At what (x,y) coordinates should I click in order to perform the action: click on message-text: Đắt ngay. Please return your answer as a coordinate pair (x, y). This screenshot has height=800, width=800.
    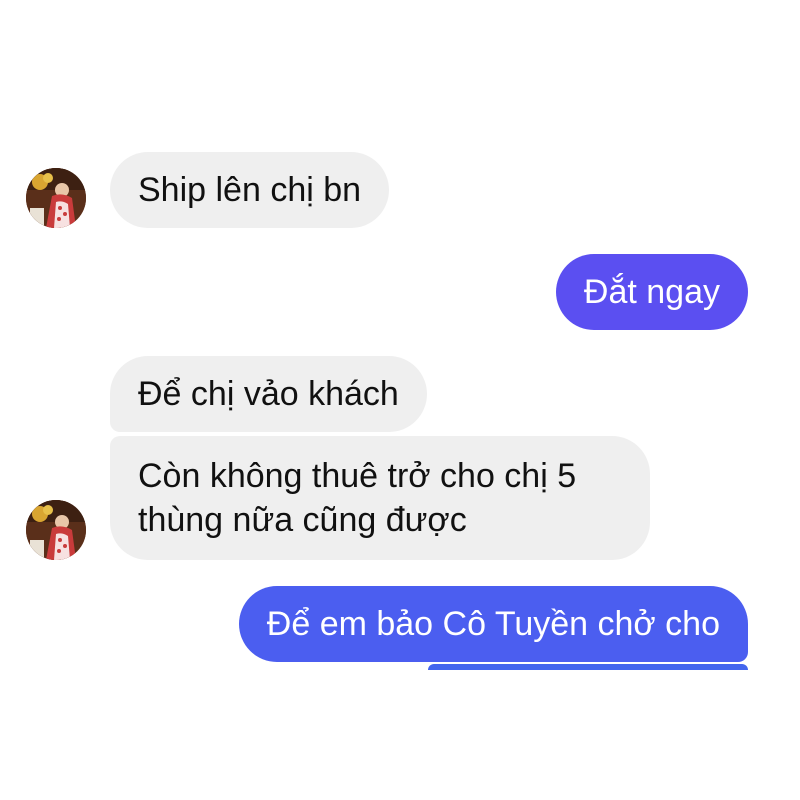
    Looking at the image, I should click on (651, 292).